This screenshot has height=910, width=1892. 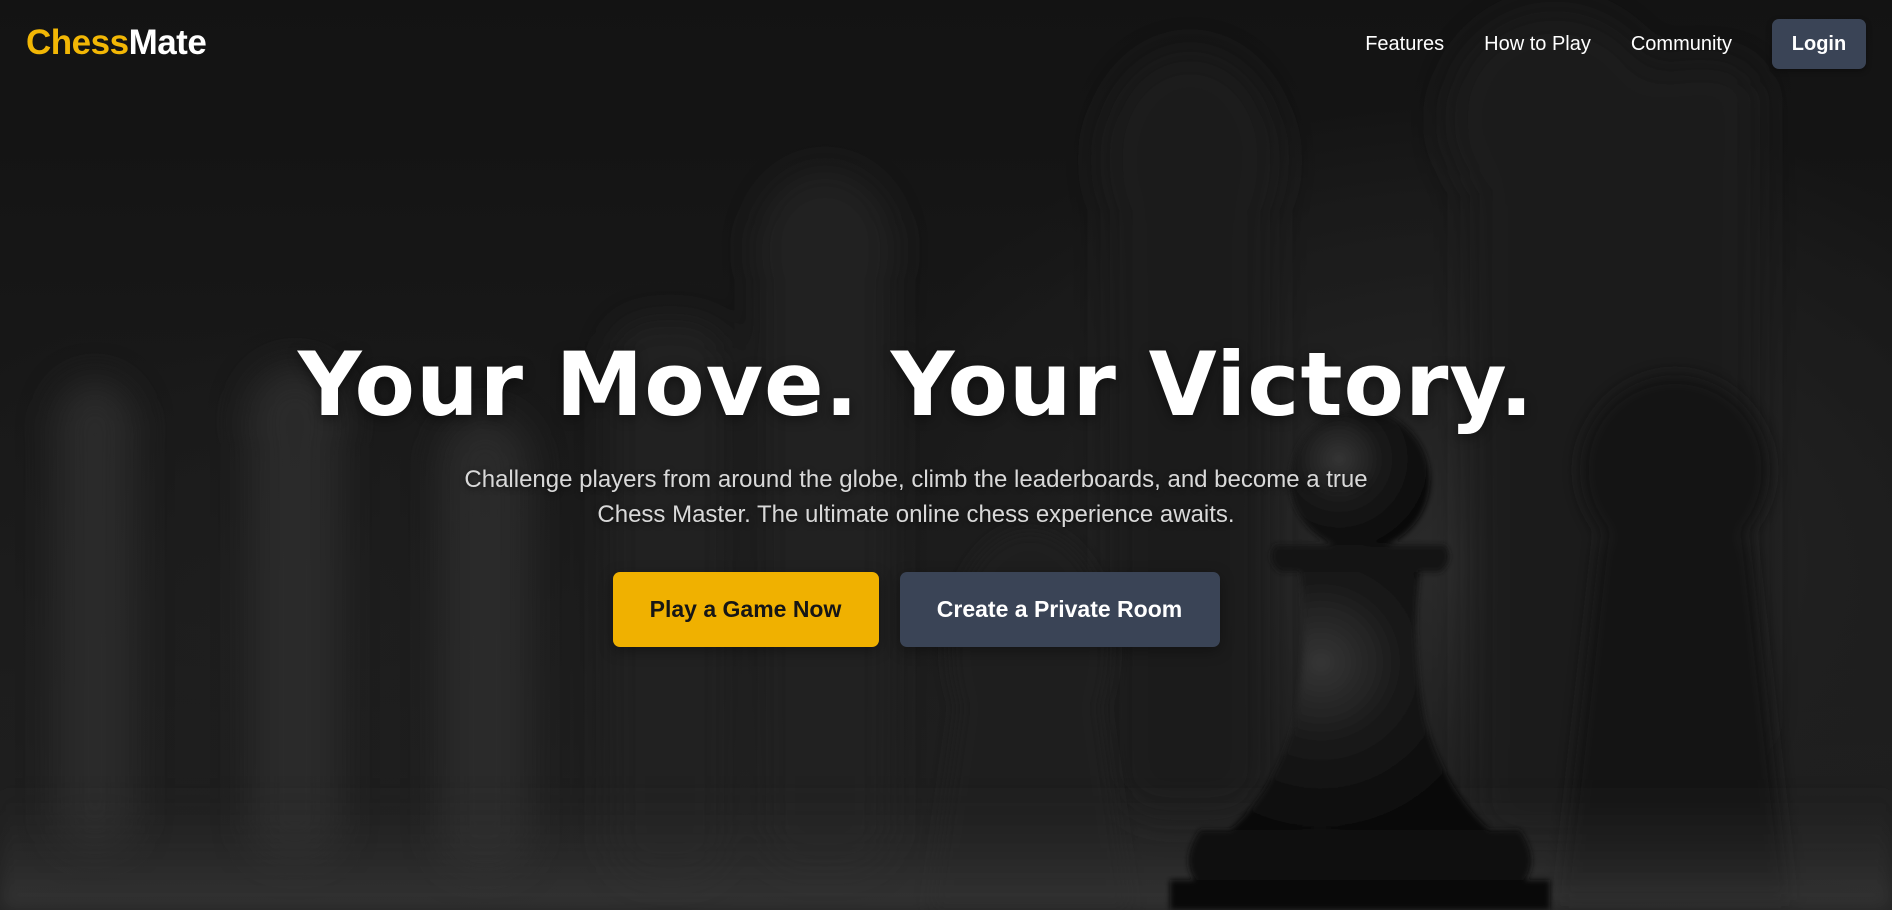 What do you see at coordinates (167, 42) in the screenshot?
I see `brand-logo-mate: Mate` at bounding box center [167, 42].